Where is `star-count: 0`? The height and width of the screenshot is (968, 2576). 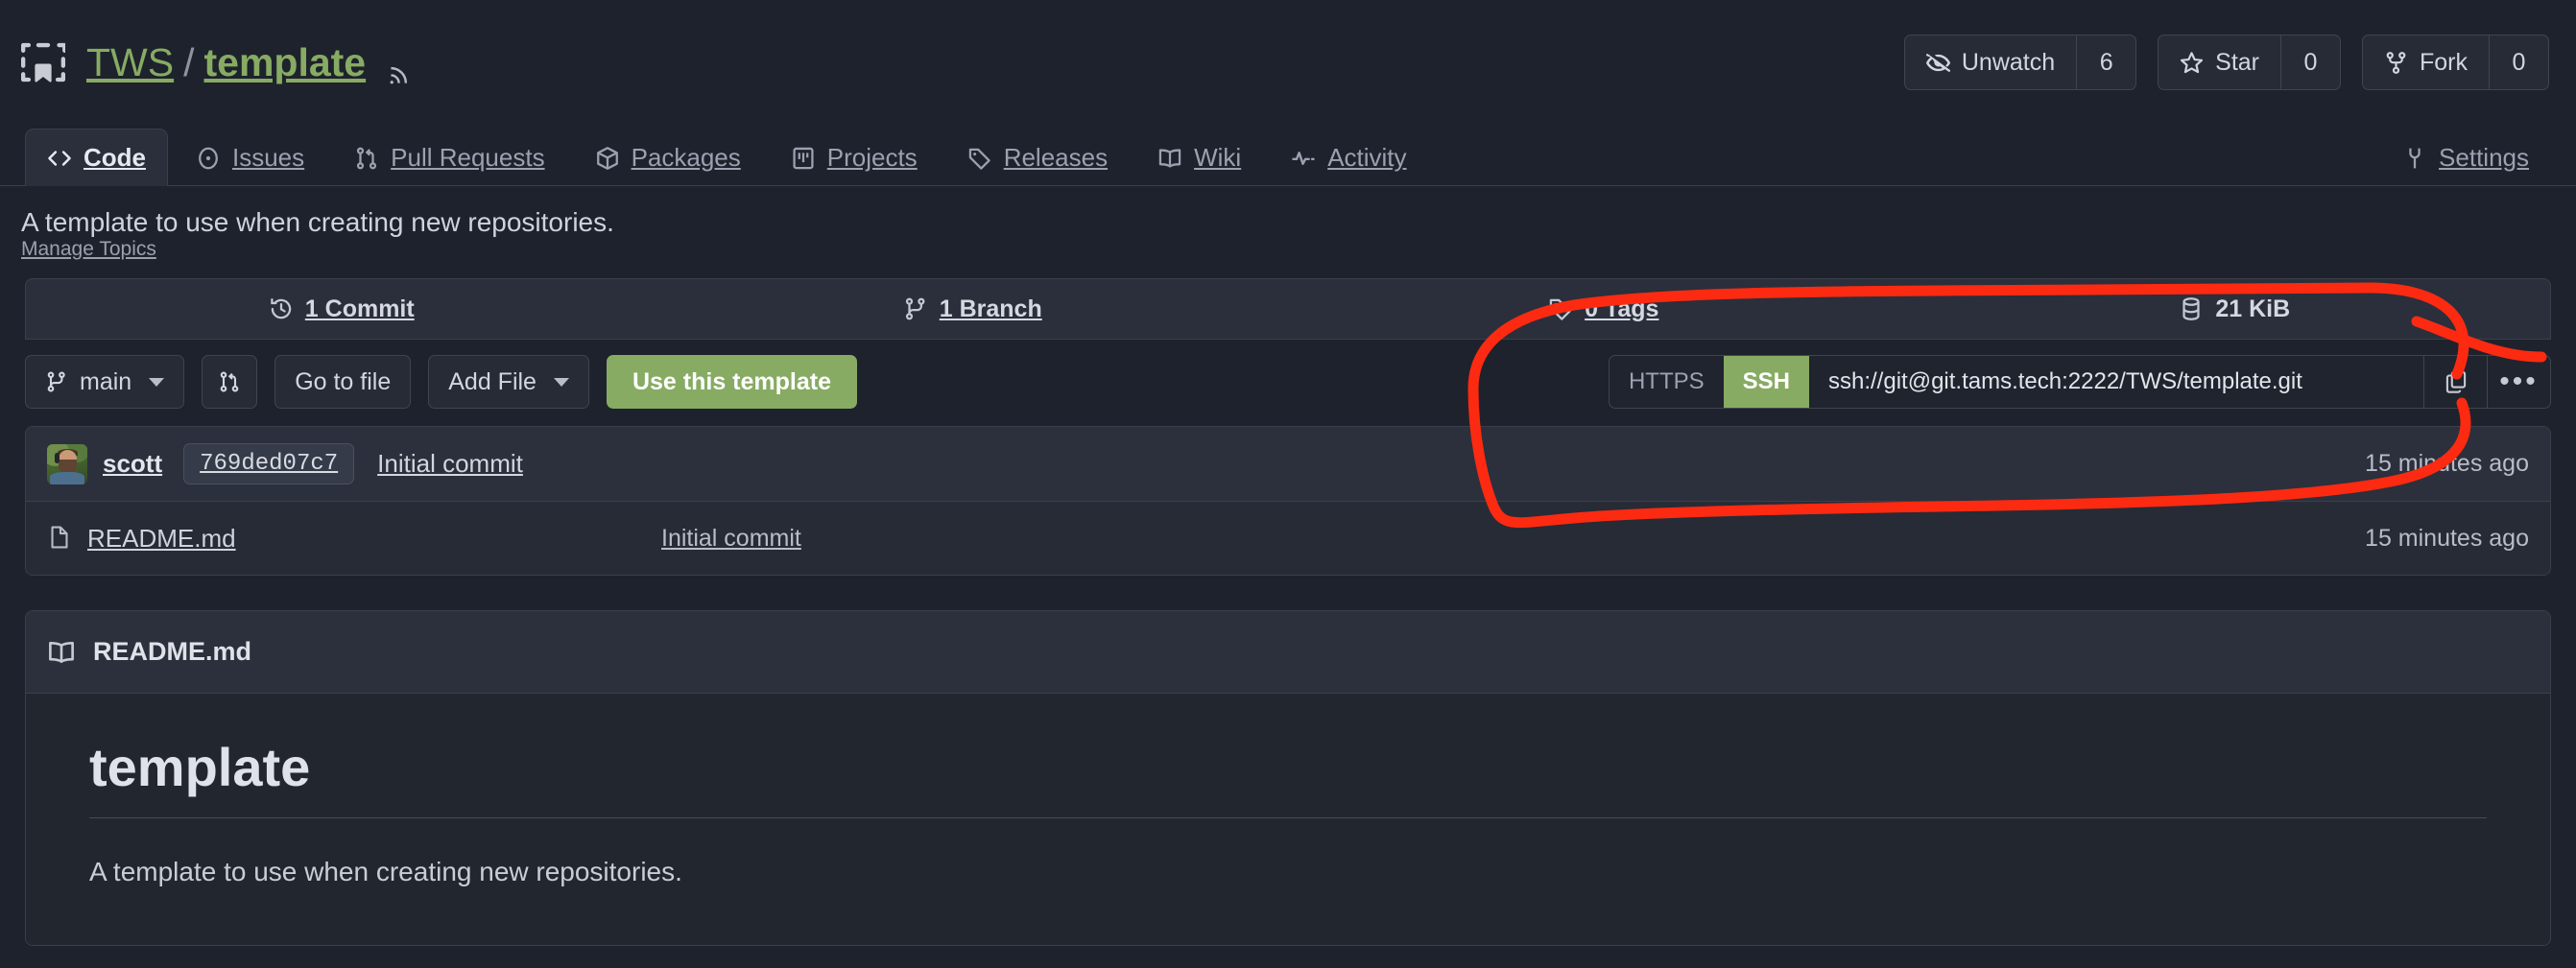
star-count: 0 is located at coordinates (2310, 62).